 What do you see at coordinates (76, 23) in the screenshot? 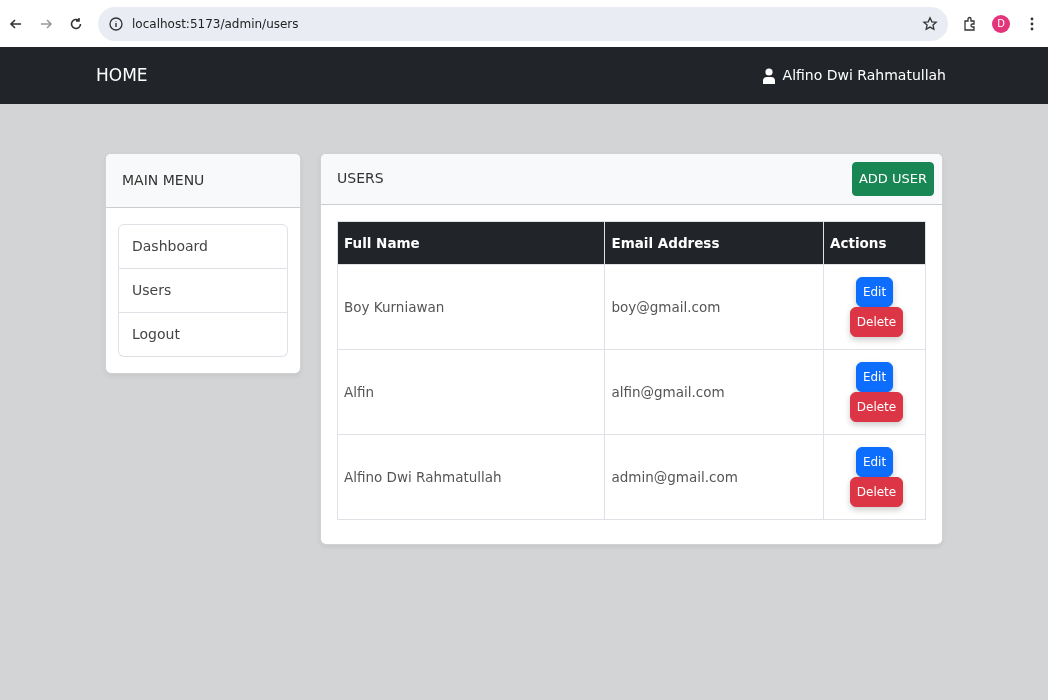
I see `reload-icon` at bounding box center [76, 23].